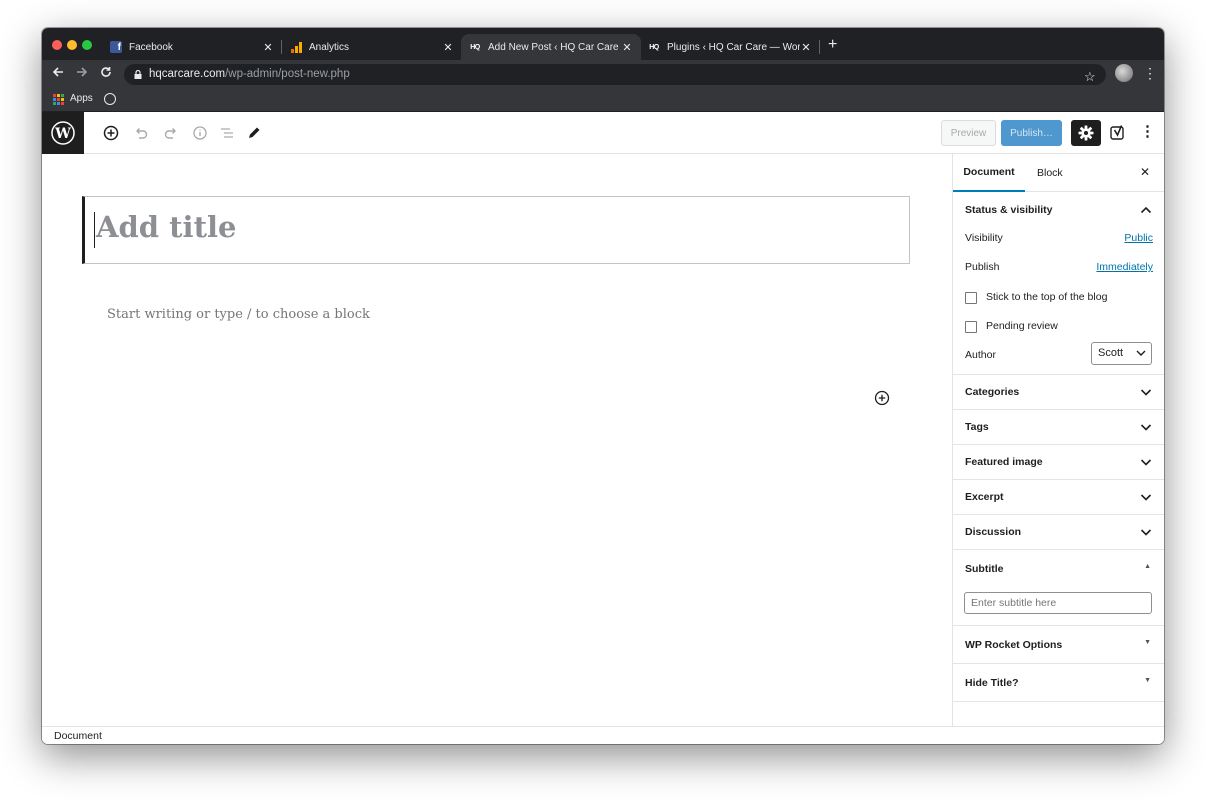 The width and height of the screenshot is (1206, 800). I want to click on subtitle-input, so click(1058, 603).